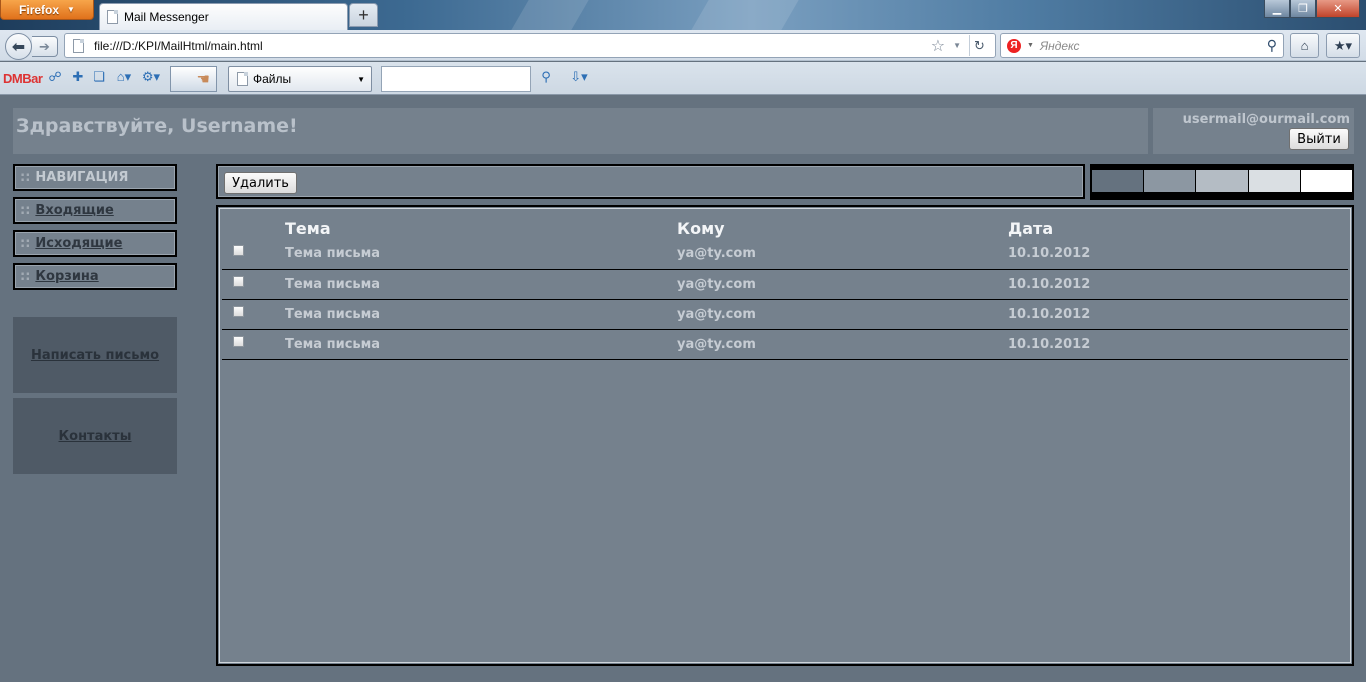 This screenshot has width=1366, height=682. What do you see at coordinates (157, 126) in the screenshot?
I see `greeting-title: Здравствуйте, Username!` at bounding box center [157, 126].